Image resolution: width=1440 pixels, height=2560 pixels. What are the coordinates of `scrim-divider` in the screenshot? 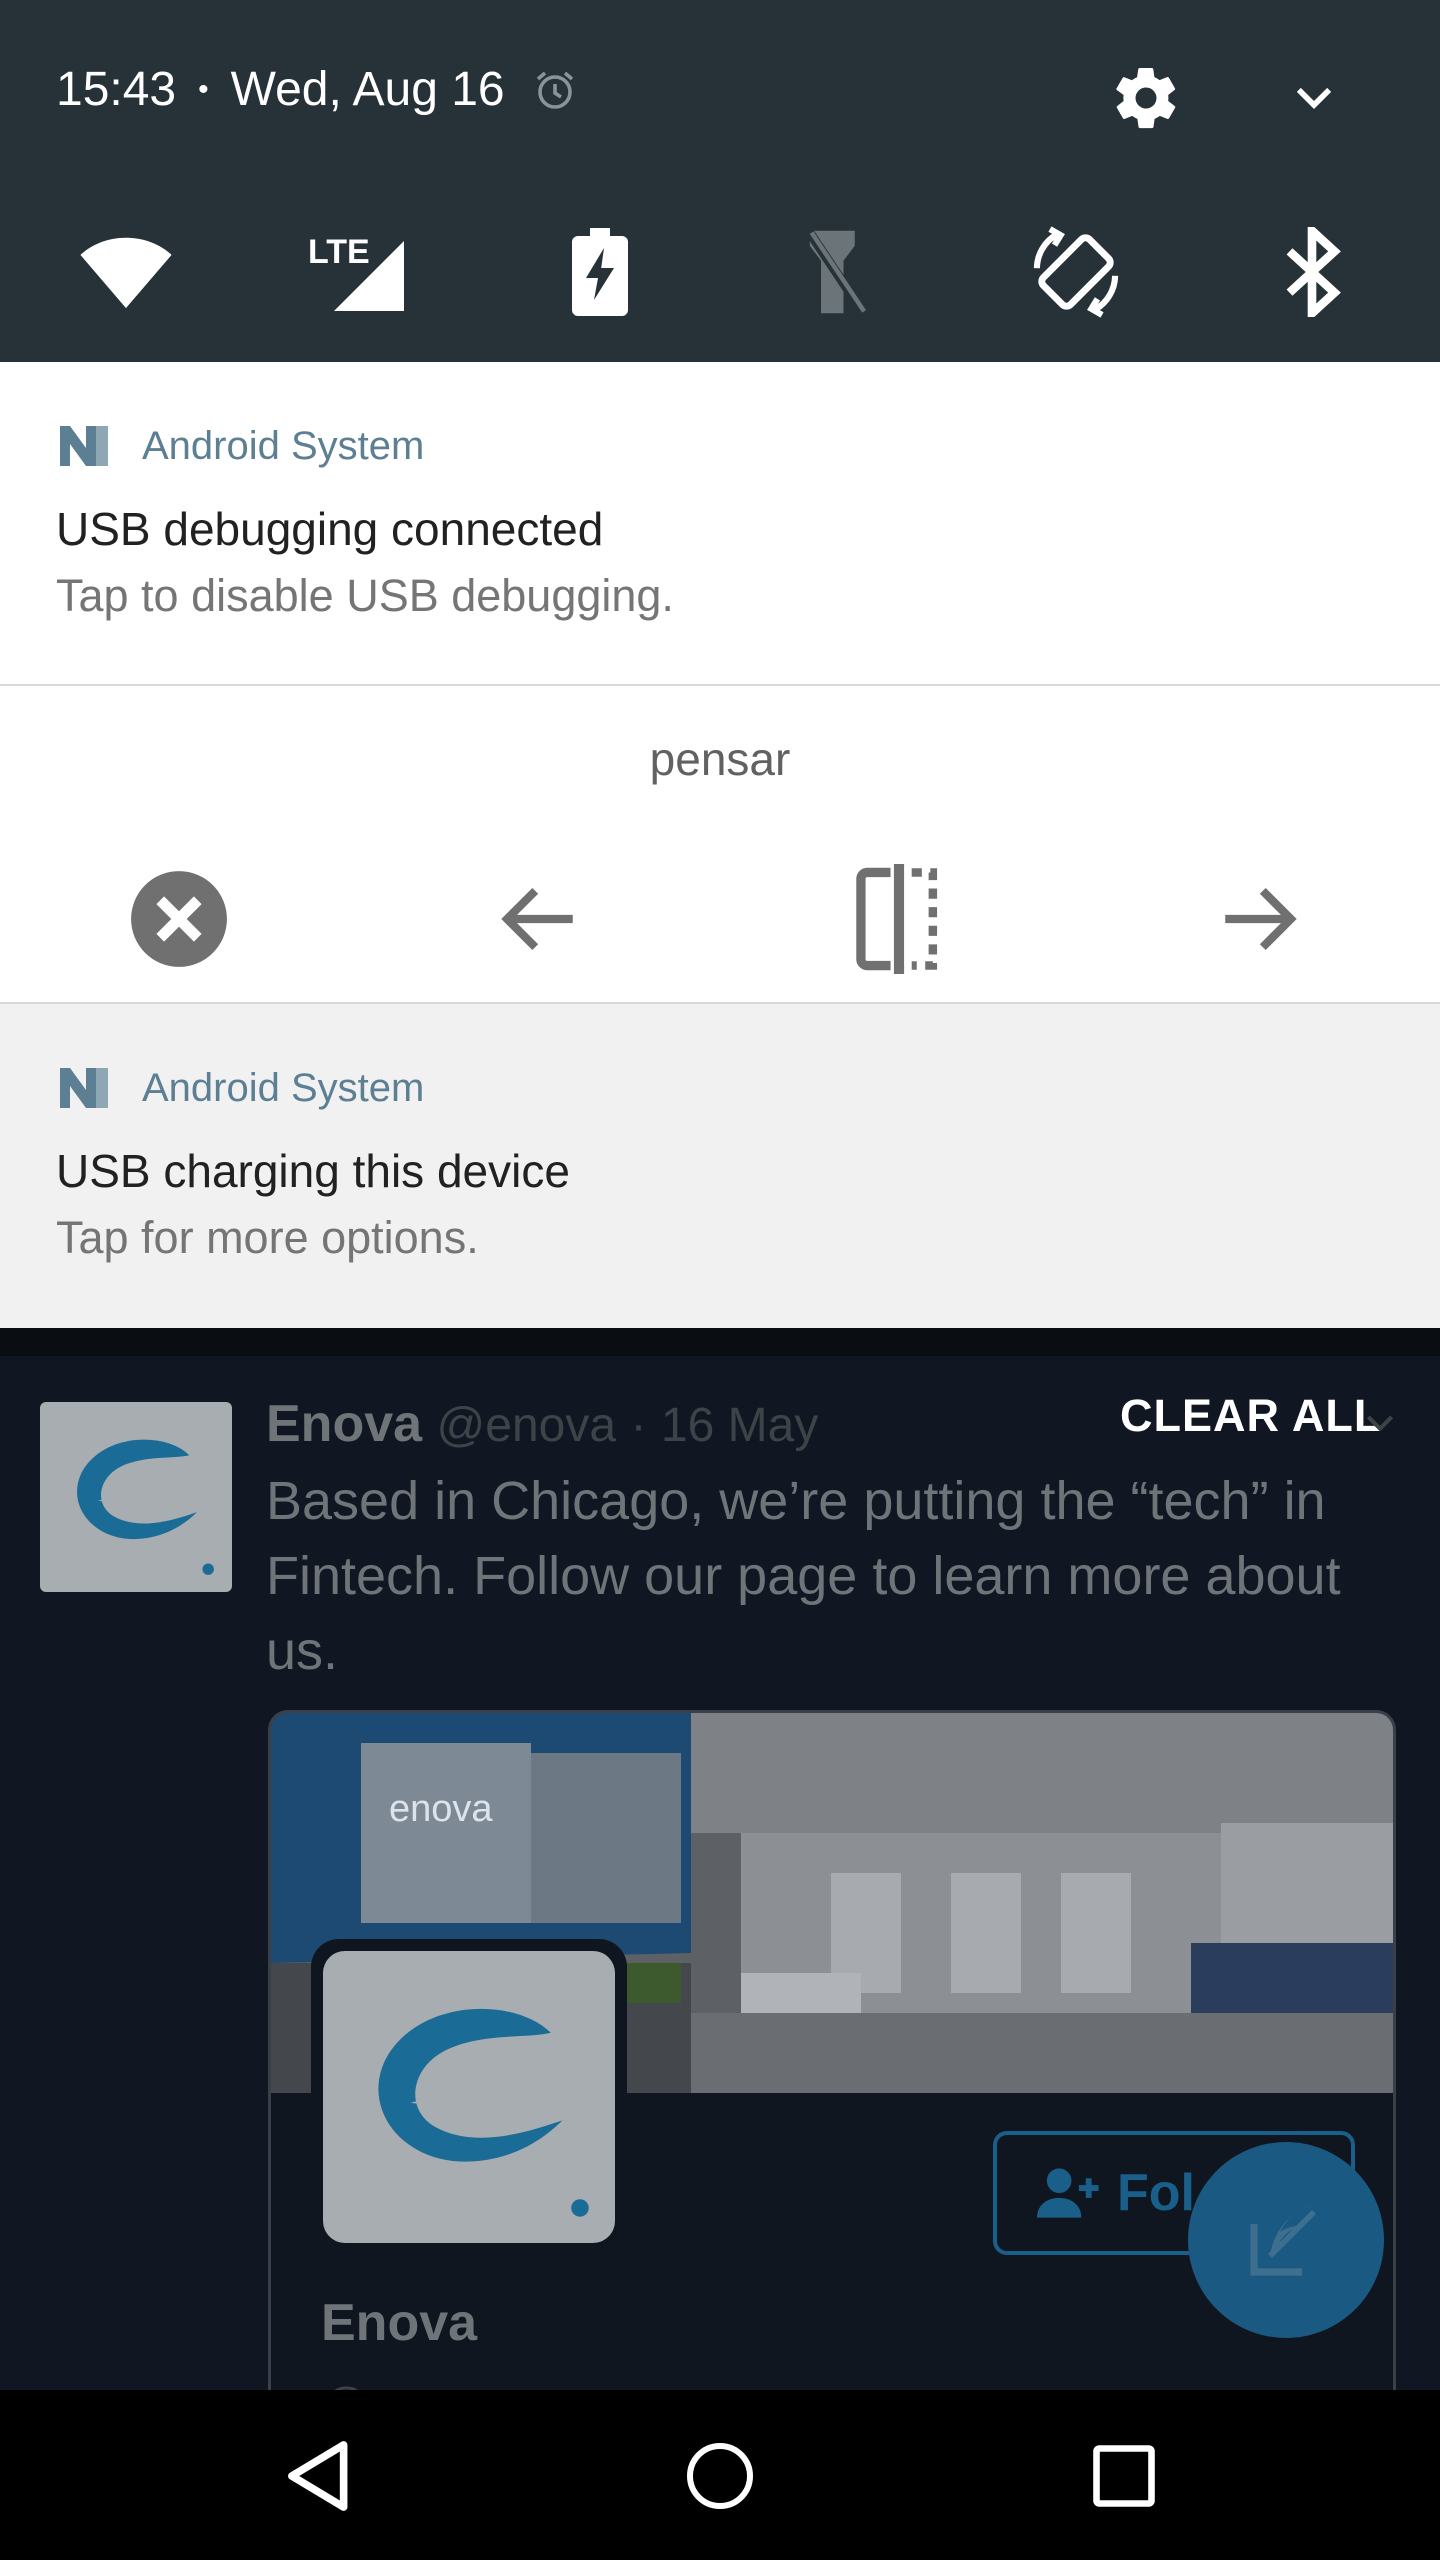 It's located at (720, 1342).